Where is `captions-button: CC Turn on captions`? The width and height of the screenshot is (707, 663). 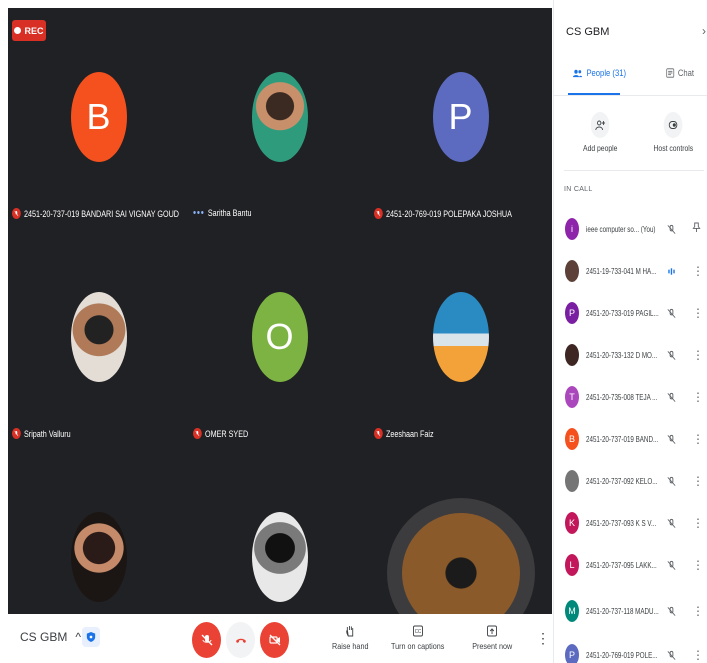
captions-button: CC Turn on captions is located at coordinates (417, 637).